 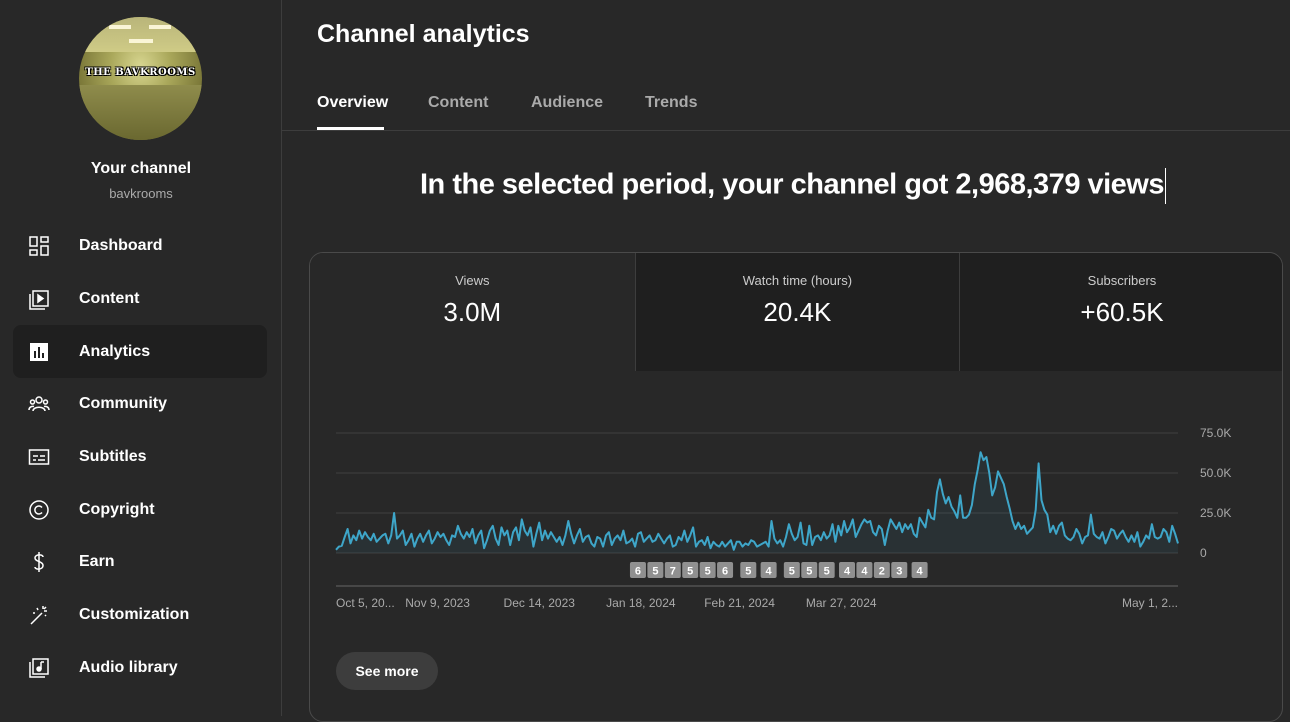 What do you see at coordinates (140, 34) in the screenshot?
I see `avatar-ceiling` at bounding box center [140, 34].